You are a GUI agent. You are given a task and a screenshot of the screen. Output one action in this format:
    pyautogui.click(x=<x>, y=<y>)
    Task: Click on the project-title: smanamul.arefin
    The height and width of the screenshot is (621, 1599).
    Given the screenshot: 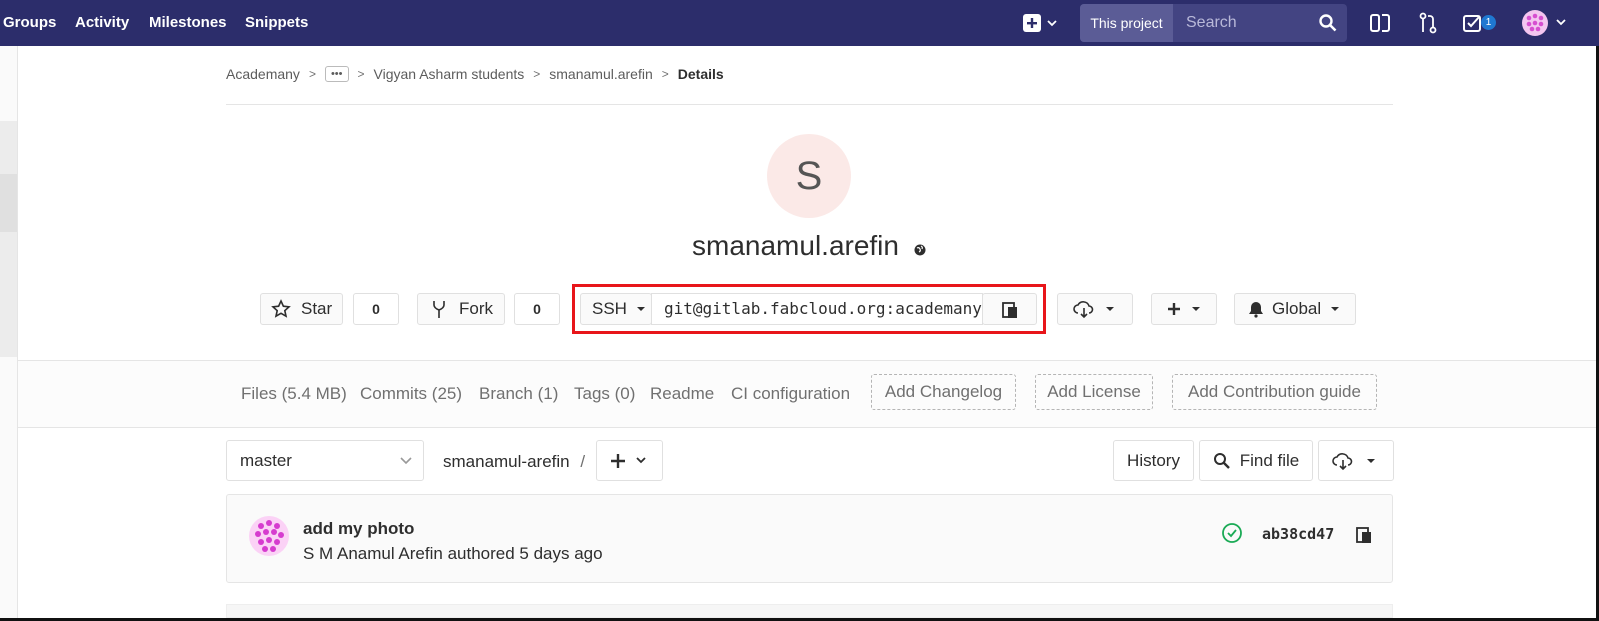 What is the action you would take?
    pyautogui.click(x=795, y=245)
    